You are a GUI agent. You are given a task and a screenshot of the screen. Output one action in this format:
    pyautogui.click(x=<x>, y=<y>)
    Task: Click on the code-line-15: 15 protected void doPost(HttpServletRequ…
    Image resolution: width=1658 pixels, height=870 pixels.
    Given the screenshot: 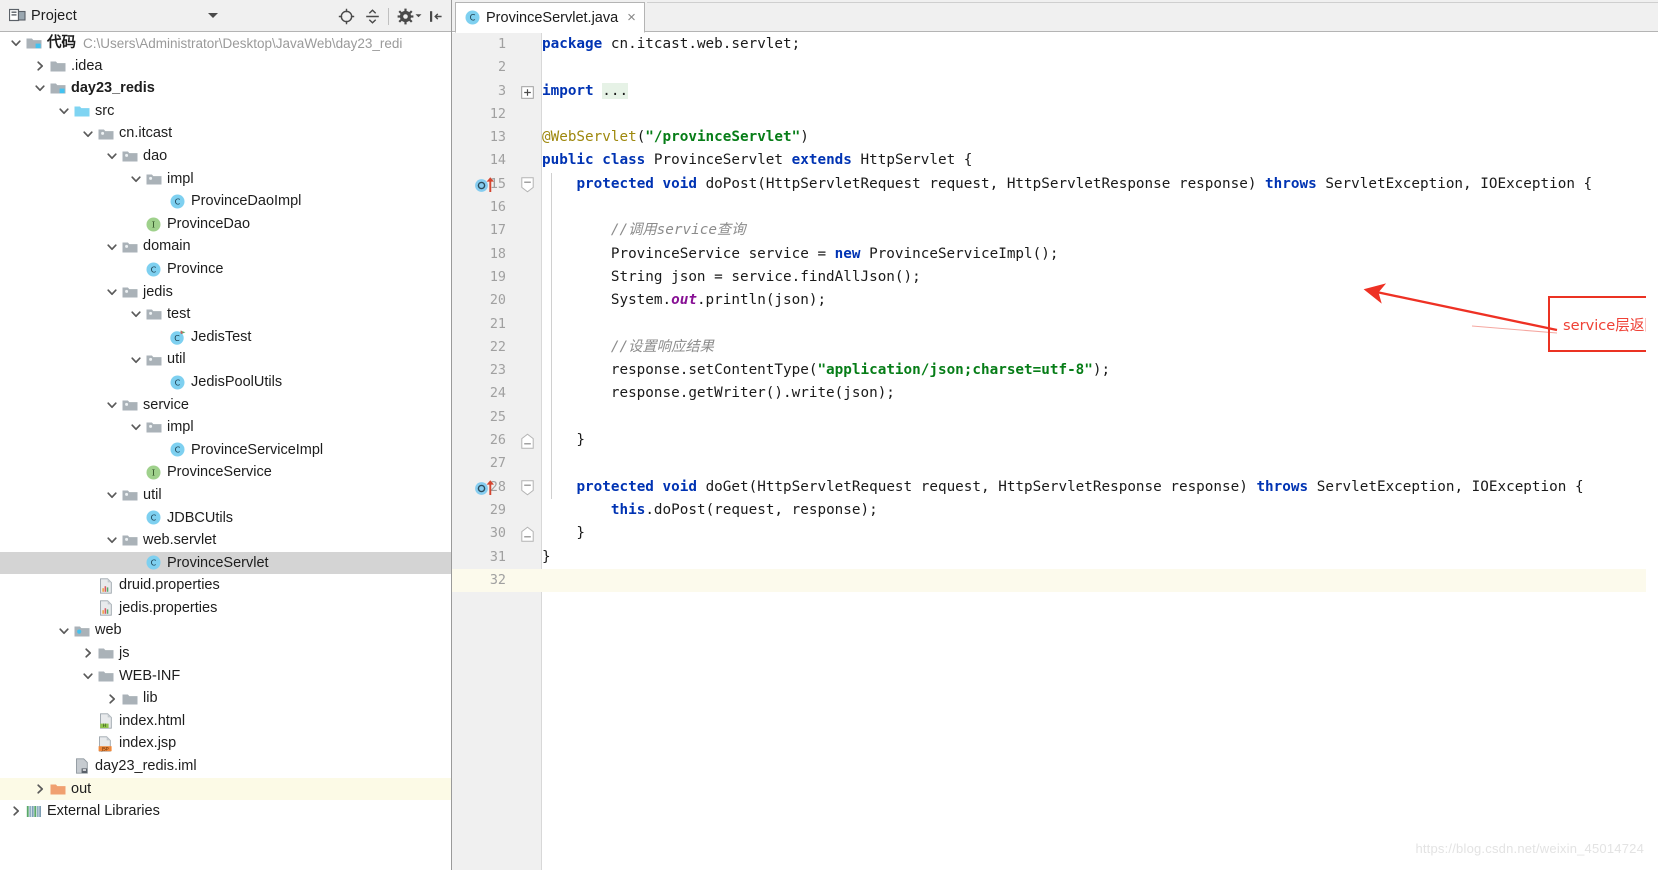 What is the action you would take?
    pyautogui.click(x=1055, y=184)
    